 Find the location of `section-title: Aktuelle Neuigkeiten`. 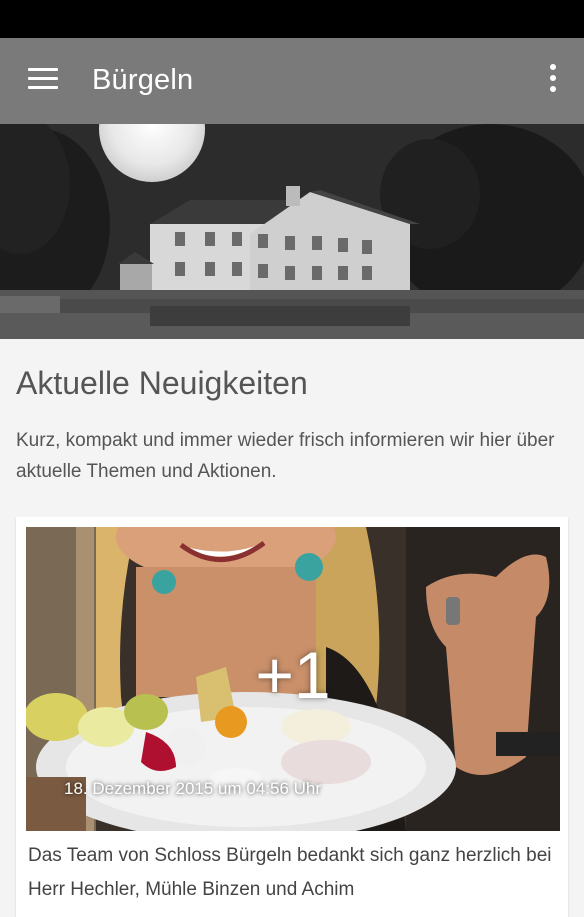

section-title: Aktuelle Neuigkeiten is located at coordinates (162, 383).